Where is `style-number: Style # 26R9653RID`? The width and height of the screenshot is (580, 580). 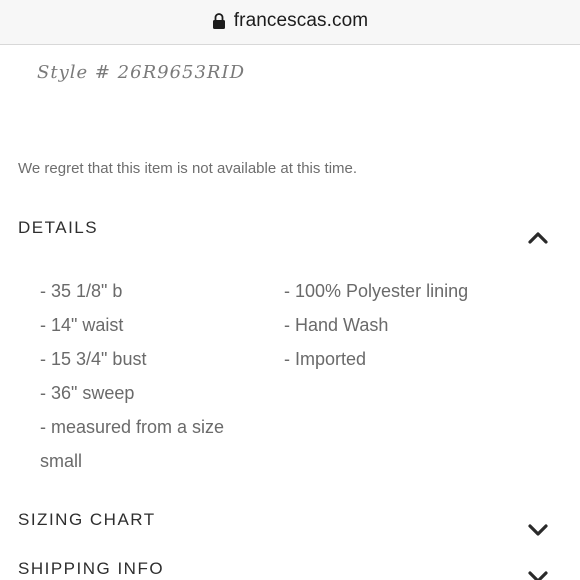
style-number: Style # 26R9653RID is located at coordinates (141, 72).